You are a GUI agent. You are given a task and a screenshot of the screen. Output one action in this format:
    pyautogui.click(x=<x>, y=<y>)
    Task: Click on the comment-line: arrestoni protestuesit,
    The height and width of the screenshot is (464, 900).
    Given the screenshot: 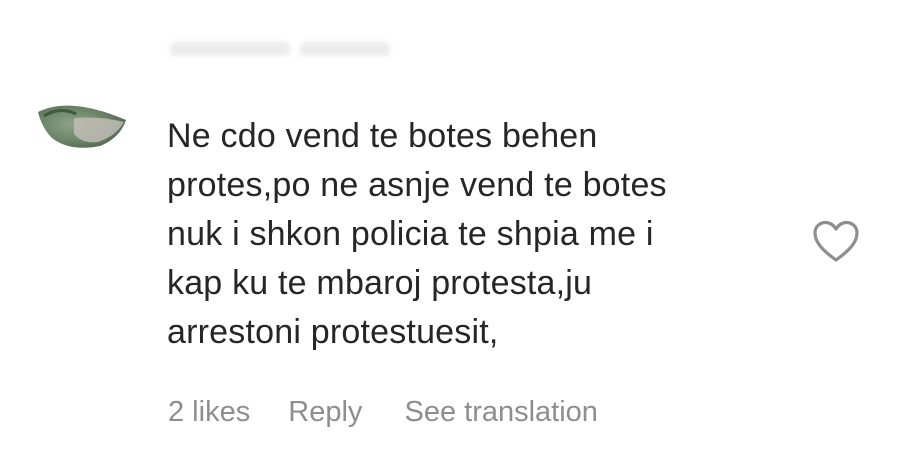 What is the action you would take?
    pyautogui.click(x=333, y=332)
    